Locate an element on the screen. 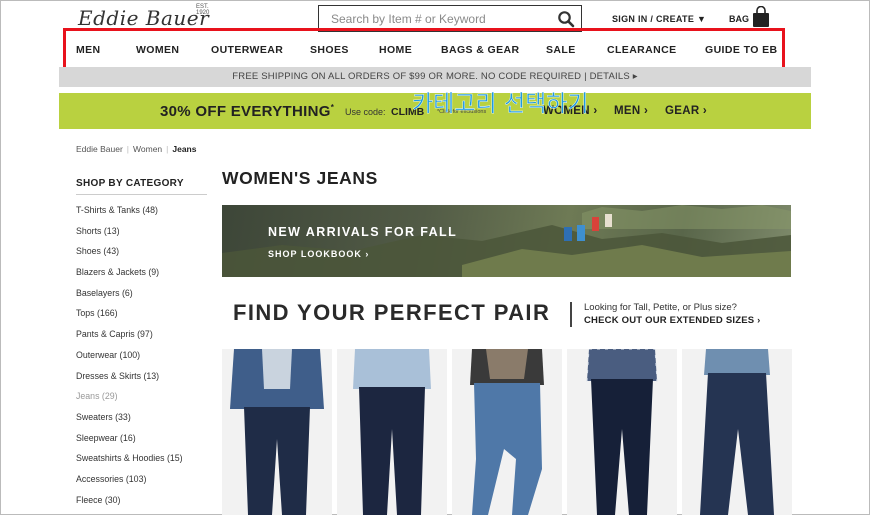 This screenshot has height=515, width=870. category-item: Pants & Capris (97) is located at coordinates (129, 338).